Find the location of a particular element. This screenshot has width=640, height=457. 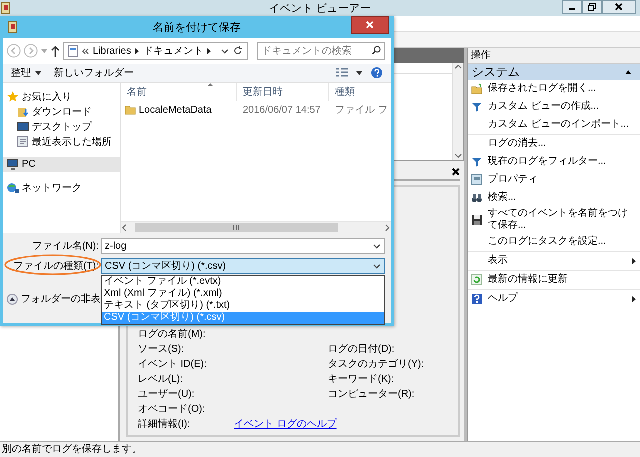

navigation-item: お気に入り is located at coordinates (61, 96).